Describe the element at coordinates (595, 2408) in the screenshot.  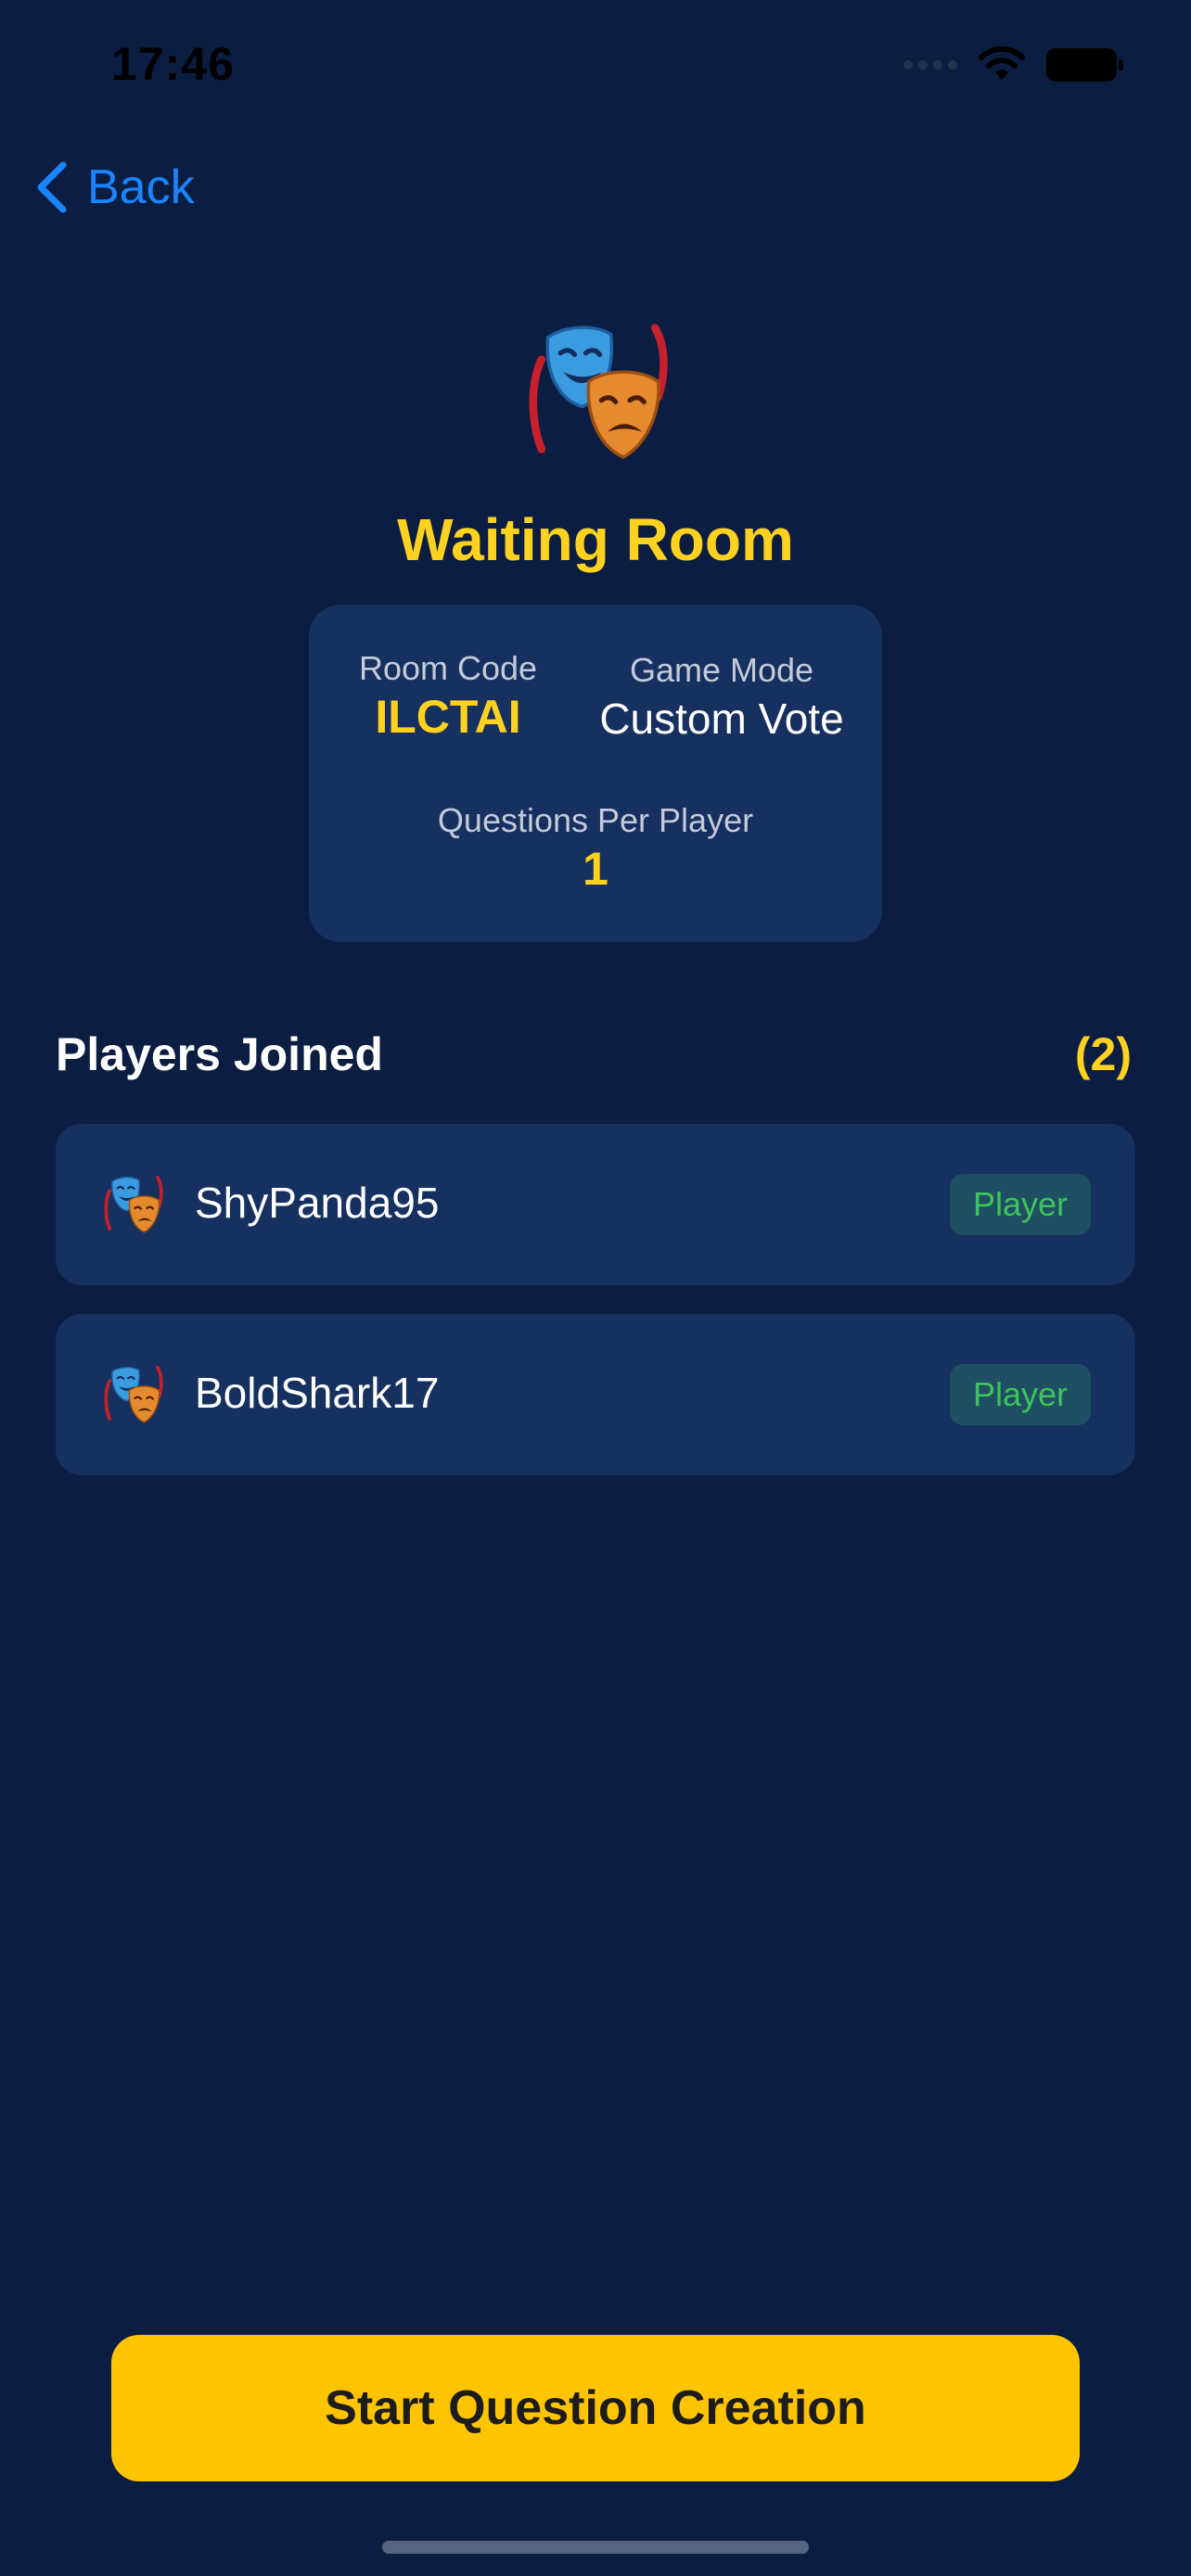
I see `start-question-creation-button: Start Question Creation` at that location.